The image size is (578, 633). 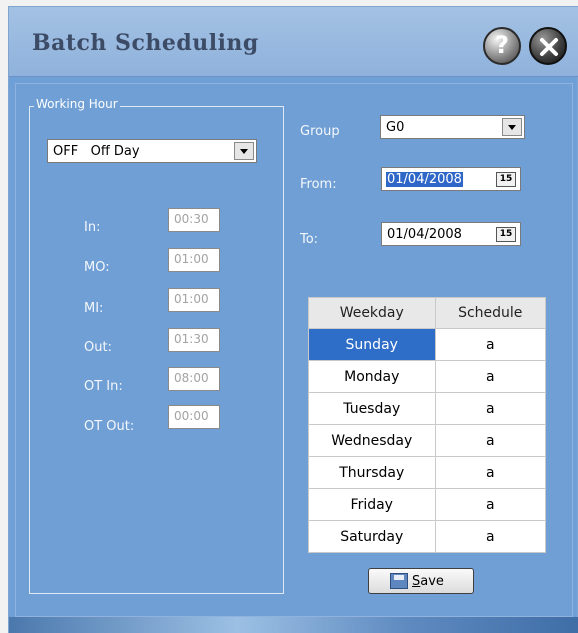 What do you see at coordinates (424, 179) in the screenshot?
I see `from-date-value: 01/04/2008` at bounding box center [424, 179].